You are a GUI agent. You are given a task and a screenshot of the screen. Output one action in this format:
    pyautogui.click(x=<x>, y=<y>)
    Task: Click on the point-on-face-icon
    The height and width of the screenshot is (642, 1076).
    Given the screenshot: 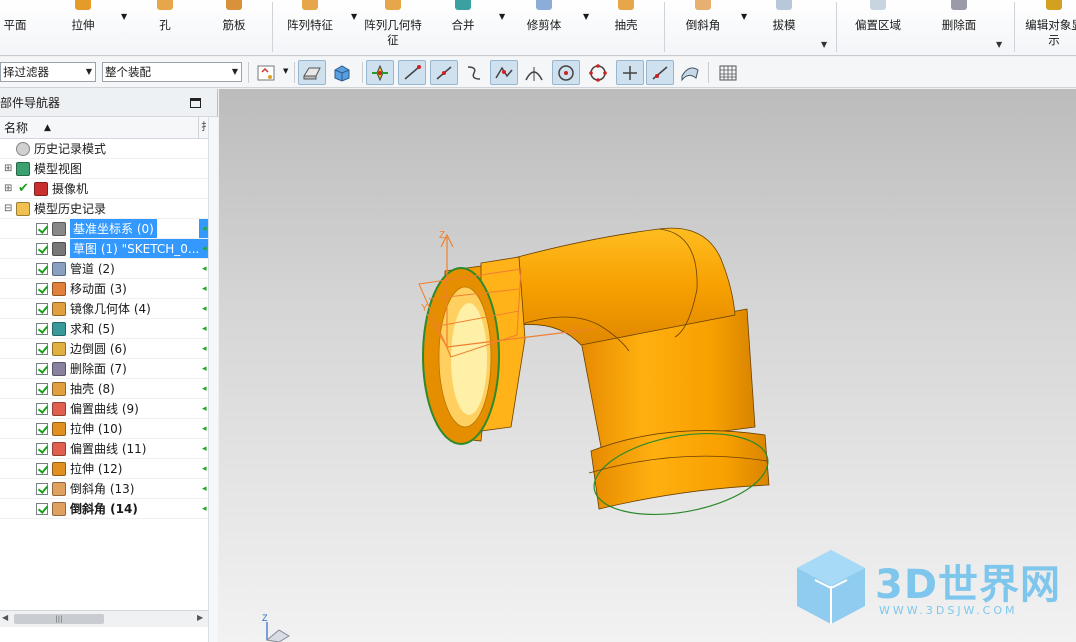 What is the action you would take?
    pyautogui.click(x=690, y=74)
    